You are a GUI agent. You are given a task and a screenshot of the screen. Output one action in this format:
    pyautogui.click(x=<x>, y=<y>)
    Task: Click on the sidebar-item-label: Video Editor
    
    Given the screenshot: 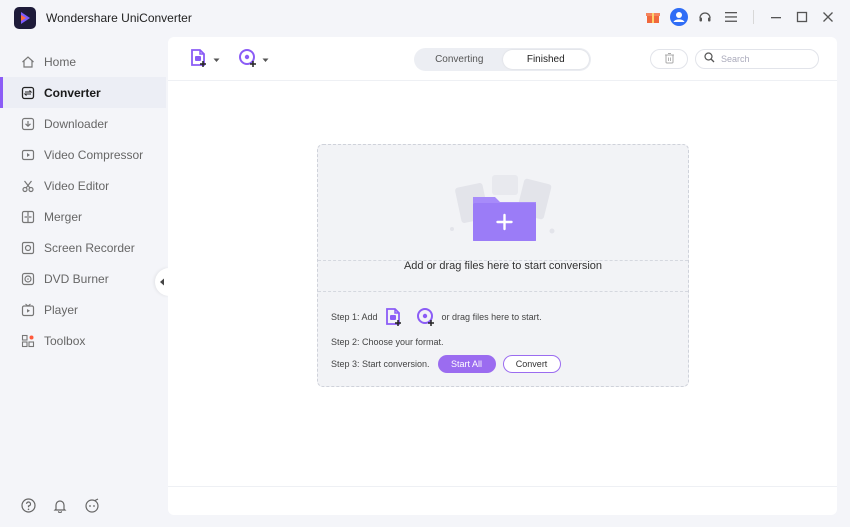 What is the action you would take?
    pyautogui.click(x=77, y=185)
    